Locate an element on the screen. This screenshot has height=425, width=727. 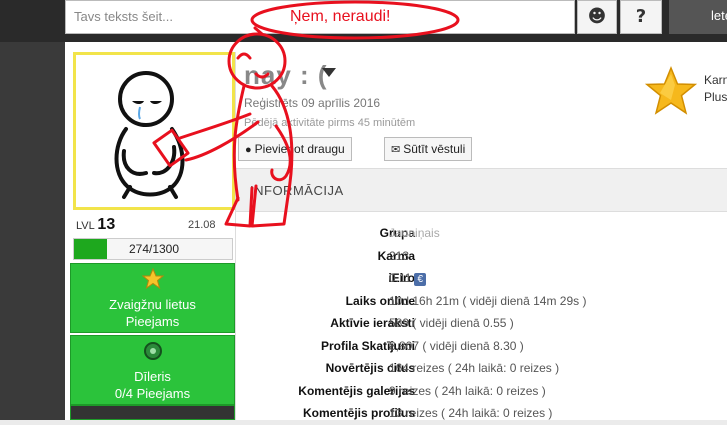
info-value: 10d 16h 21m ( vidēji dienā 14m 29s ) is located at coordinates (488, 300).